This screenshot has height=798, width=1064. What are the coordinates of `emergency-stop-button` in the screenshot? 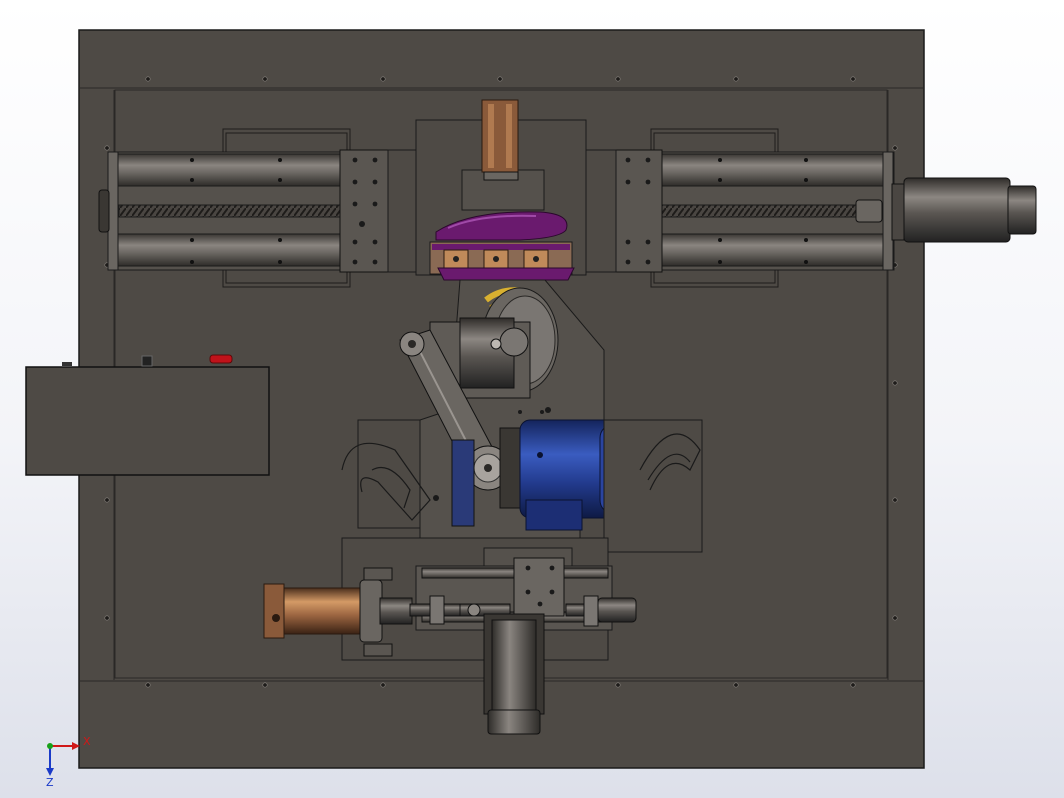 It's located at (221, 359).